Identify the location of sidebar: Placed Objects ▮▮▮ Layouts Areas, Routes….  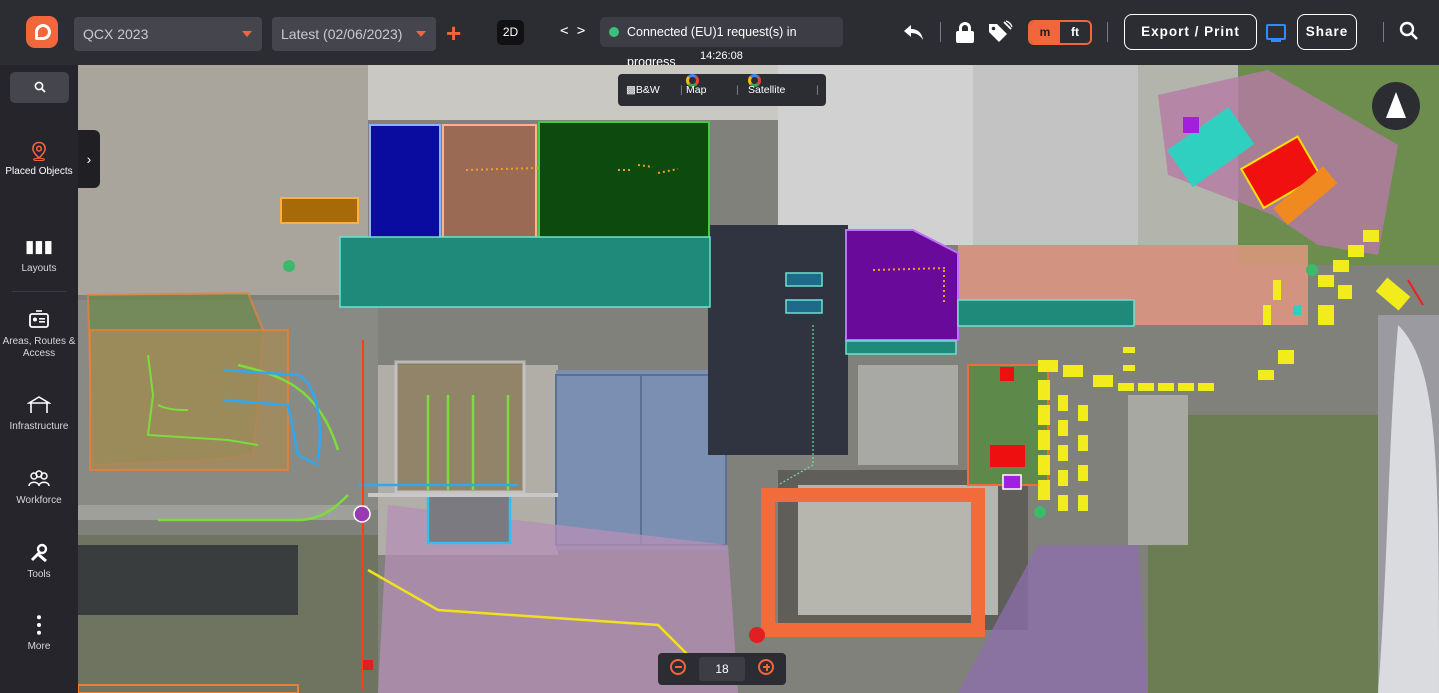
(39, 379).